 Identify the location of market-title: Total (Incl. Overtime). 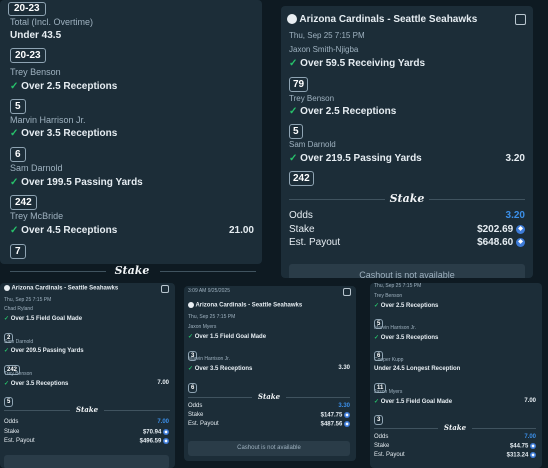
(52, 22).